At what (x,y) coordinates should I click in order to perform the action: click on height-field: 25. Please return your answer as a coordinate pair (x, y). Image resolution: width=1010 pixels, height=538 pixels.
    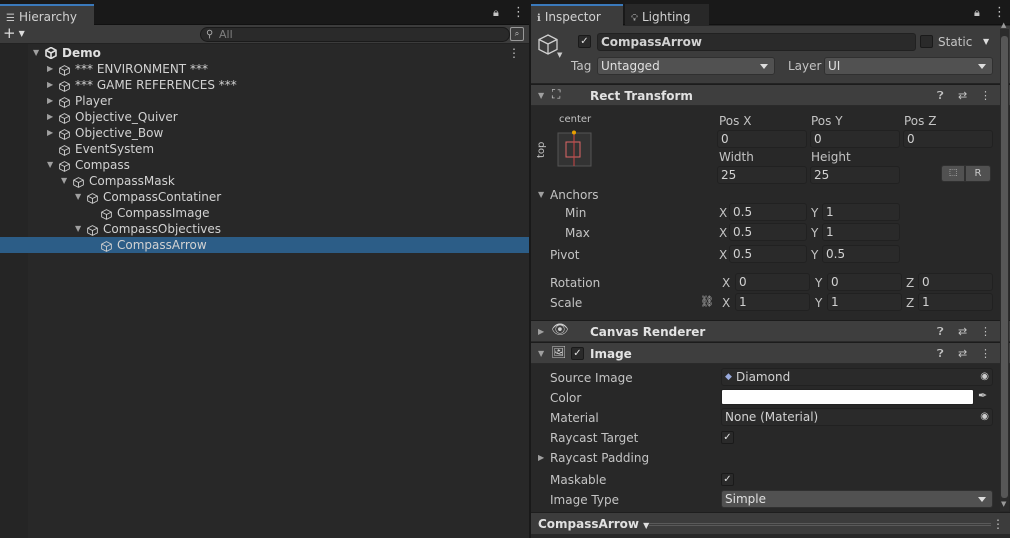
    Looking at the image, I should click on (855, 175).